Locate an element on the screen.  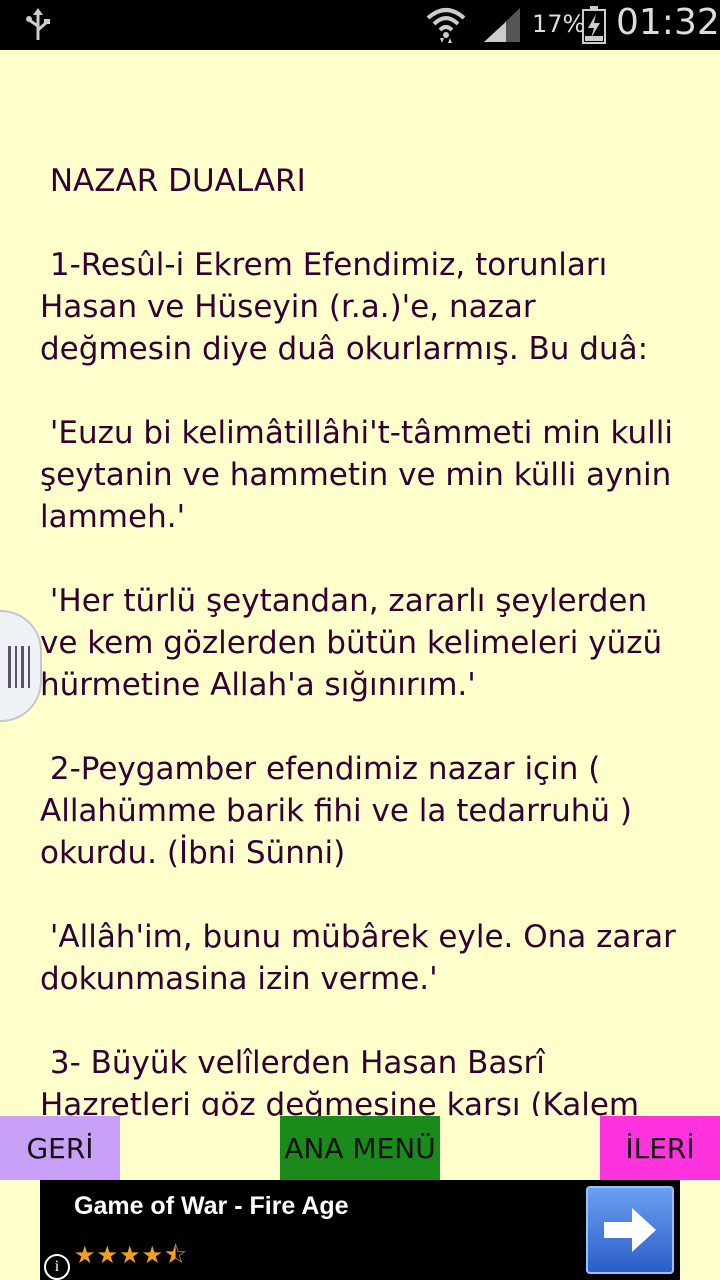
battery-percentage: 17% is located at coordinates (559, 24).